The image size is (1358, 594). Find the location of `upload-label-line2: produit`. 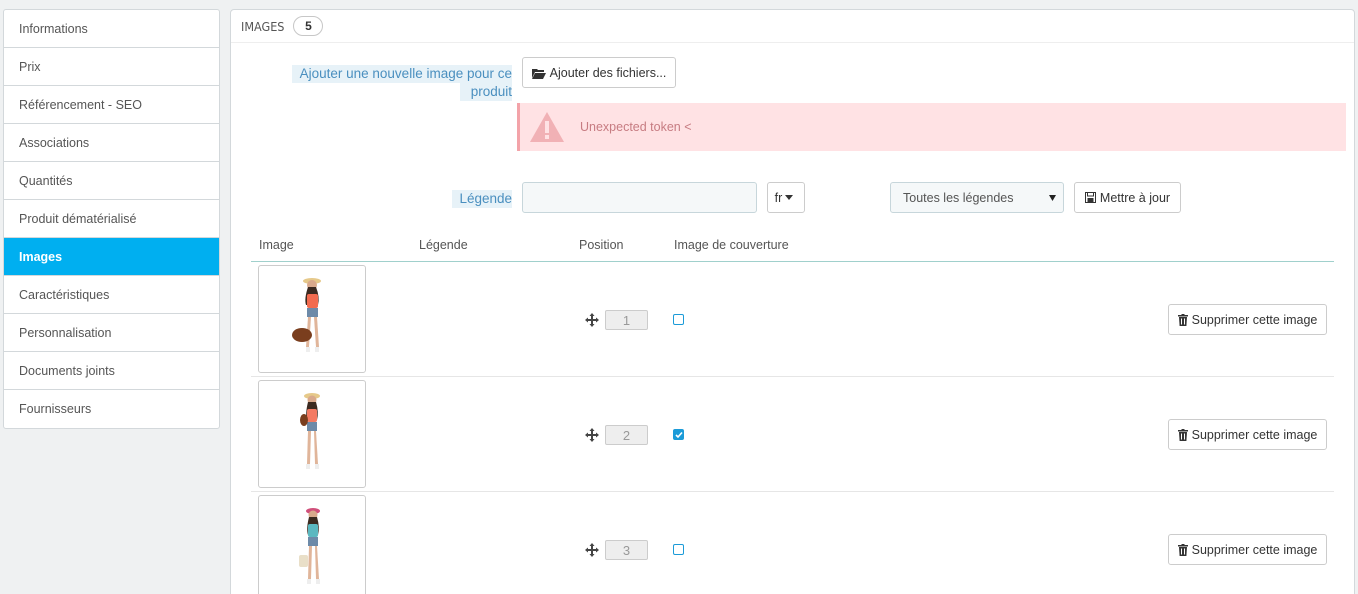

upload-label-line2: produit is located at coordinates (491, 91).